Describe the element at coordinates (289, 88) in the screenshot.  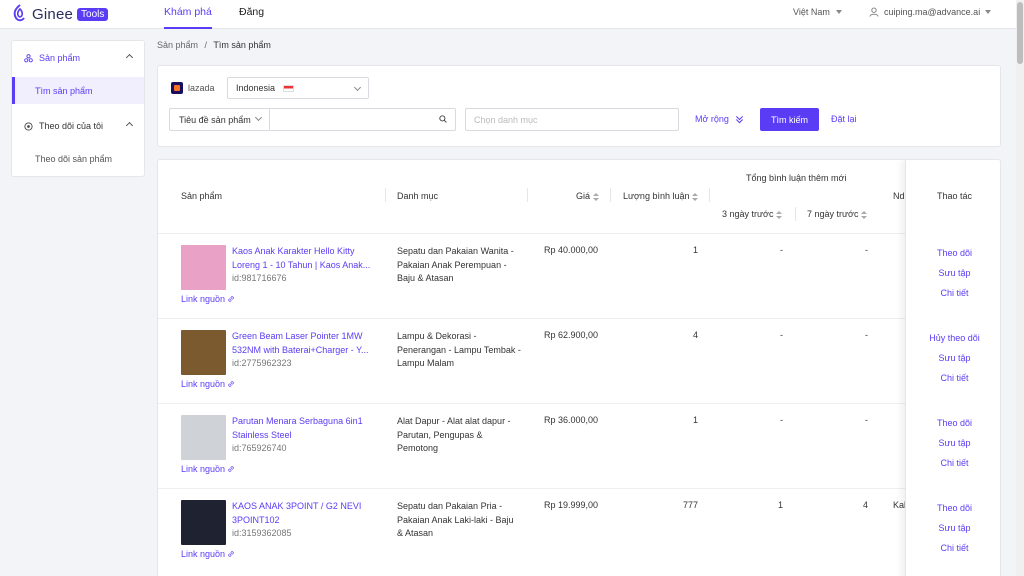
I see `indonesia-flag-icon` at that location.